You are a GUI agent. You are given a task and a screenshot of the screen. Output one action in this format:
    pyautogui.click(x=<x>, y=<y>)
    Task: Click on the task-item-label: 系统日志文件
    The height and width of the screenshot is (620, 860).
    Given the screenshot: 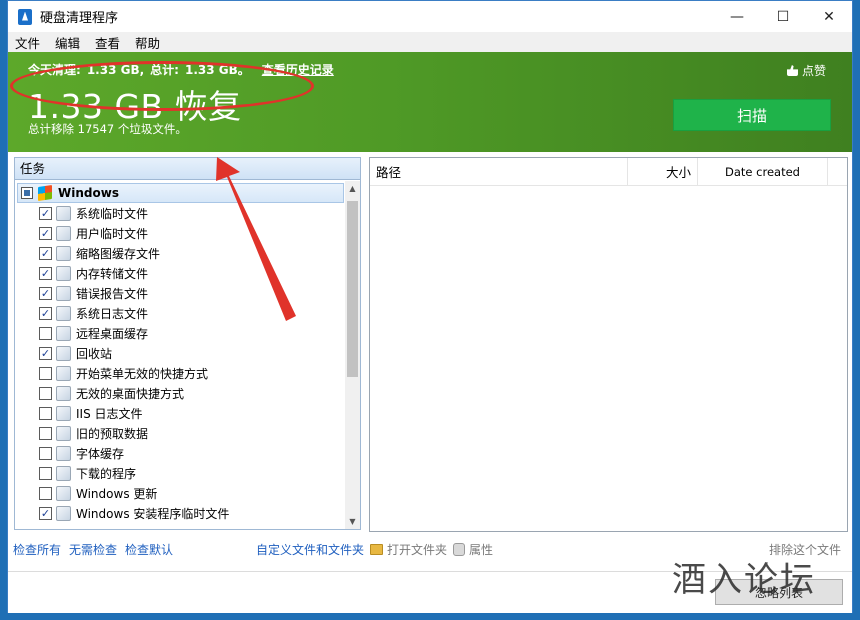 What is the action you would take?
    pyautogui.click(x=112, y=313)
    